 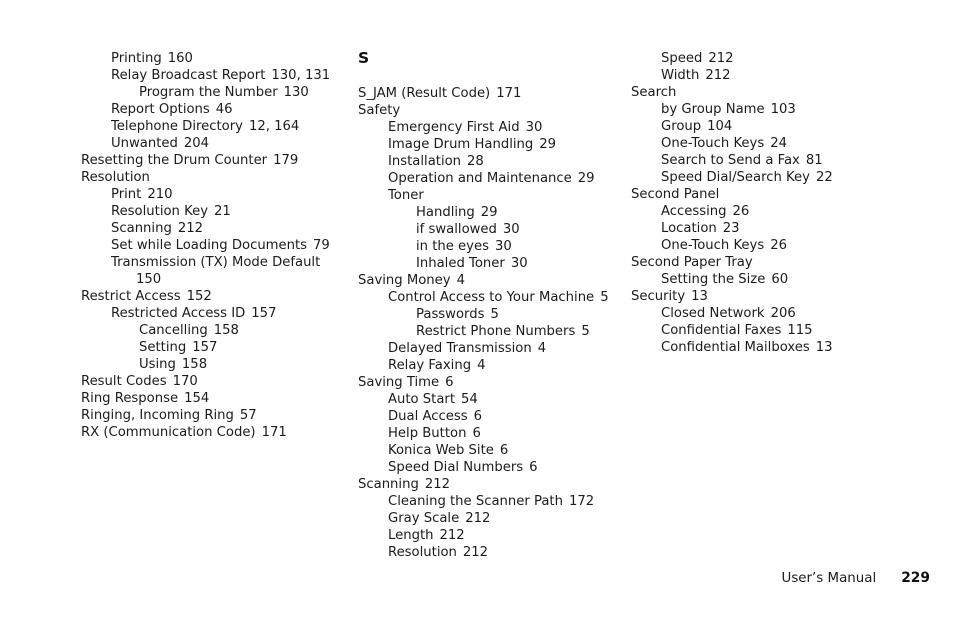 I want to click on index-entry-page-number: 212, so click(x=721, y=58).